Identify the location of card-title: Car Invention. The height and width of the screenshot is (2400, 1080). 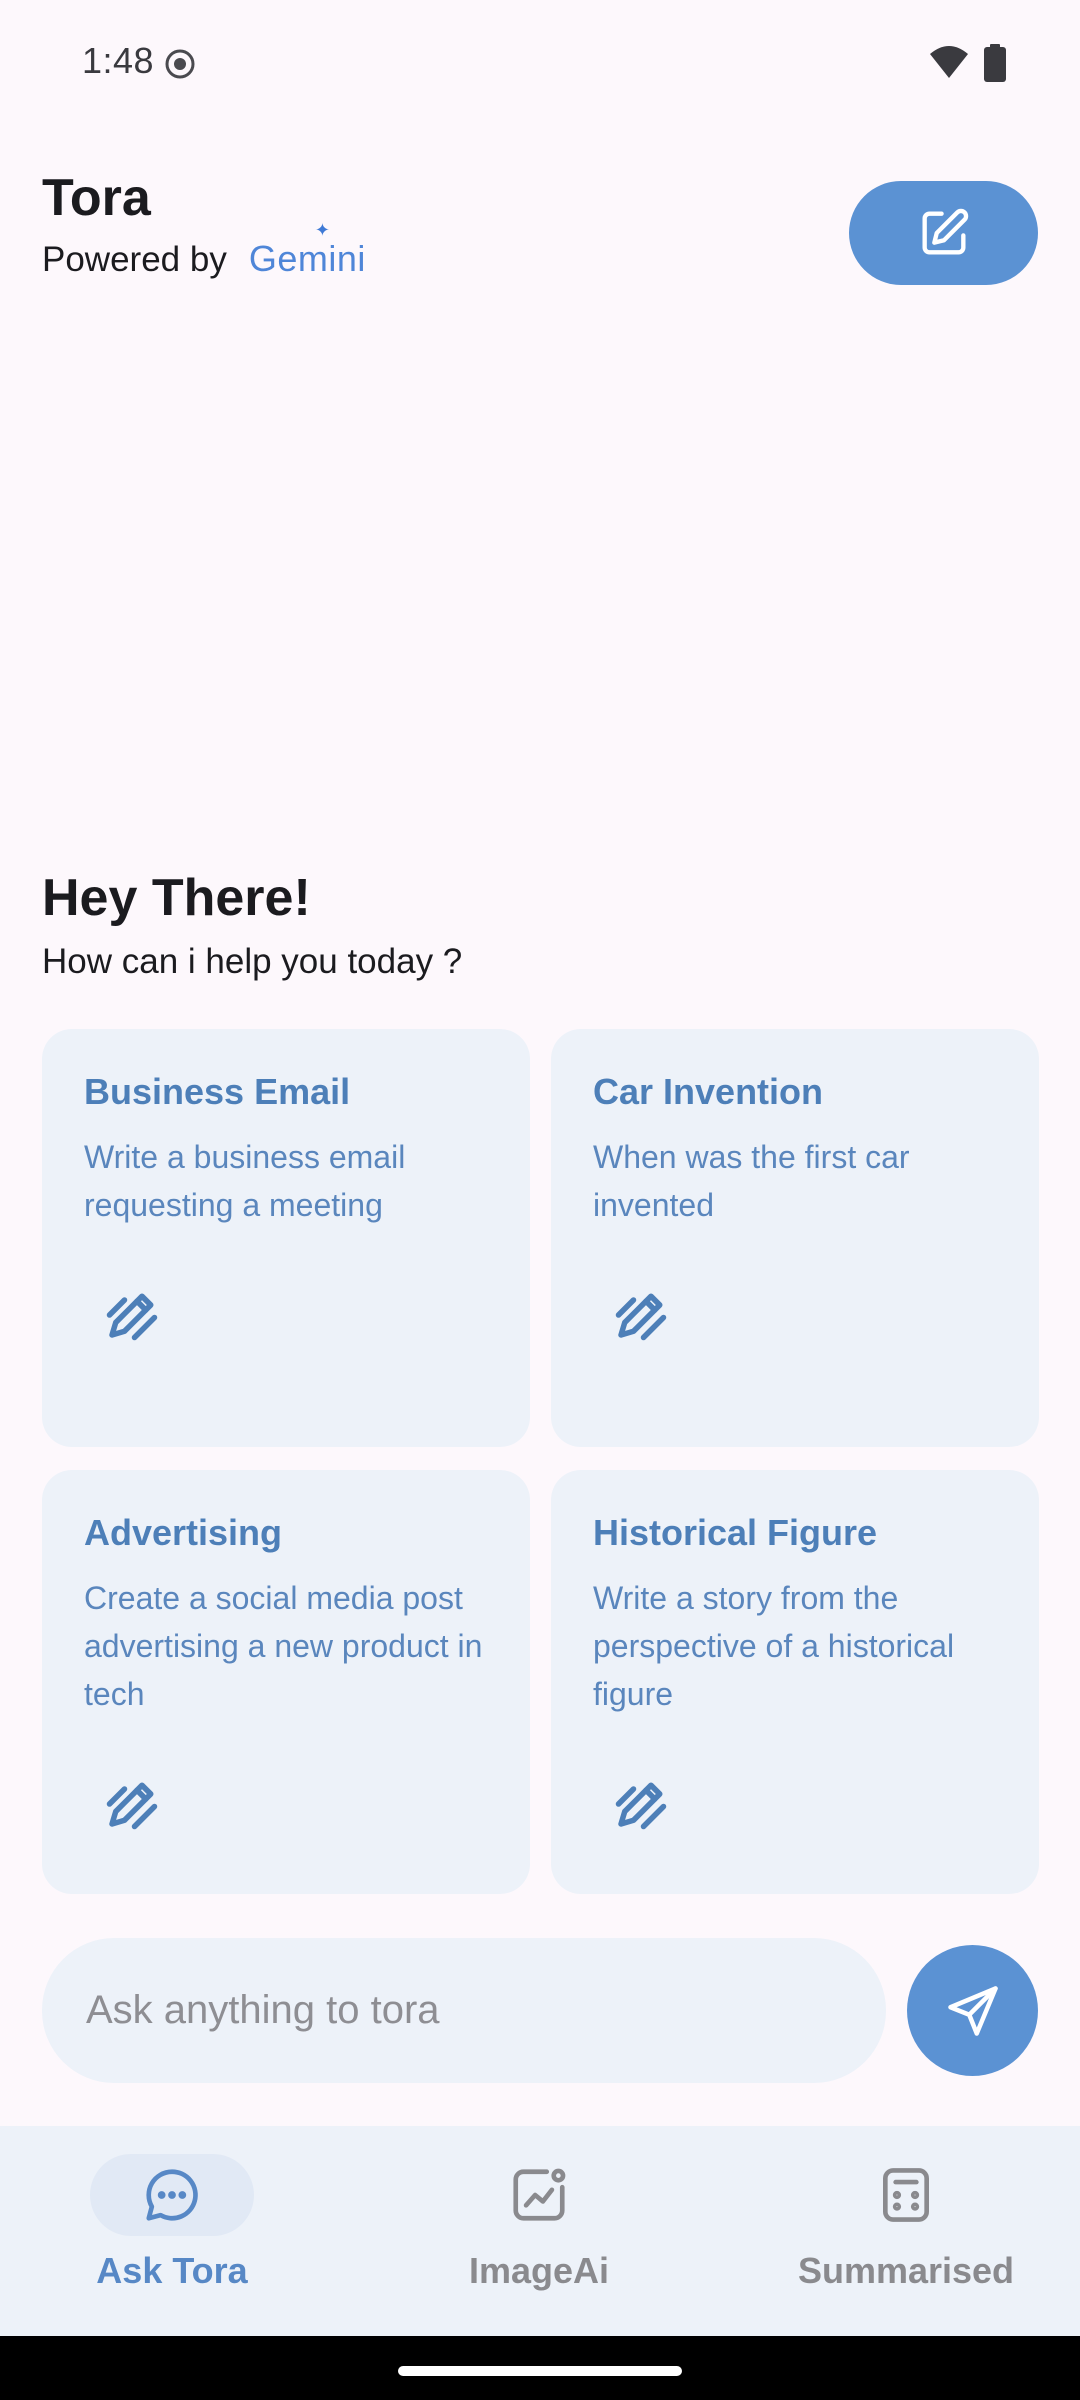
(708, 1091).